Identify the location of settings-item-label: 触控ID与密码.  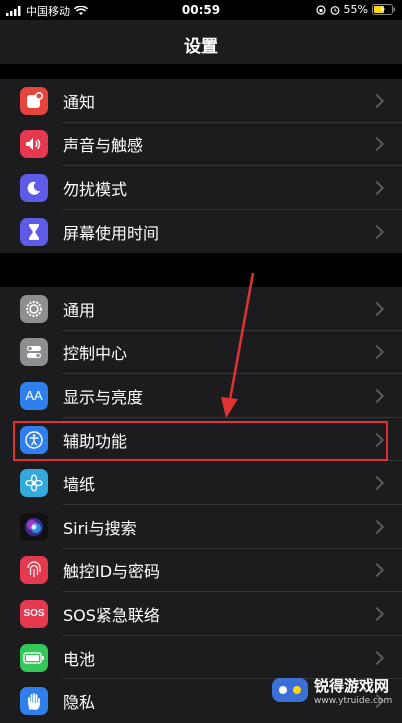
(112, 572).